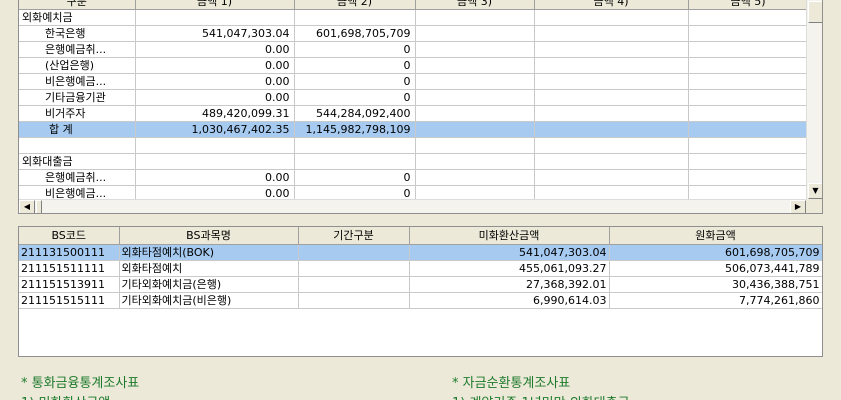 The image size is (841, 400). What do you see at coordinates (77, 145) in the screenshot?
I see `summary-row-label` at bounding box center [77, 145].